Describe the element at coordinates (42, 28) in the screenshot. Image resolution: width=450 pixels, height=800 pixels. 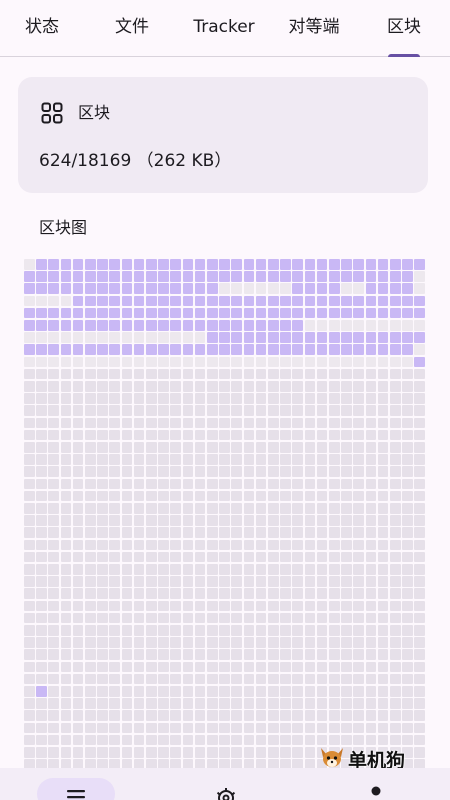
I see `tab-status: 状态` at that location.